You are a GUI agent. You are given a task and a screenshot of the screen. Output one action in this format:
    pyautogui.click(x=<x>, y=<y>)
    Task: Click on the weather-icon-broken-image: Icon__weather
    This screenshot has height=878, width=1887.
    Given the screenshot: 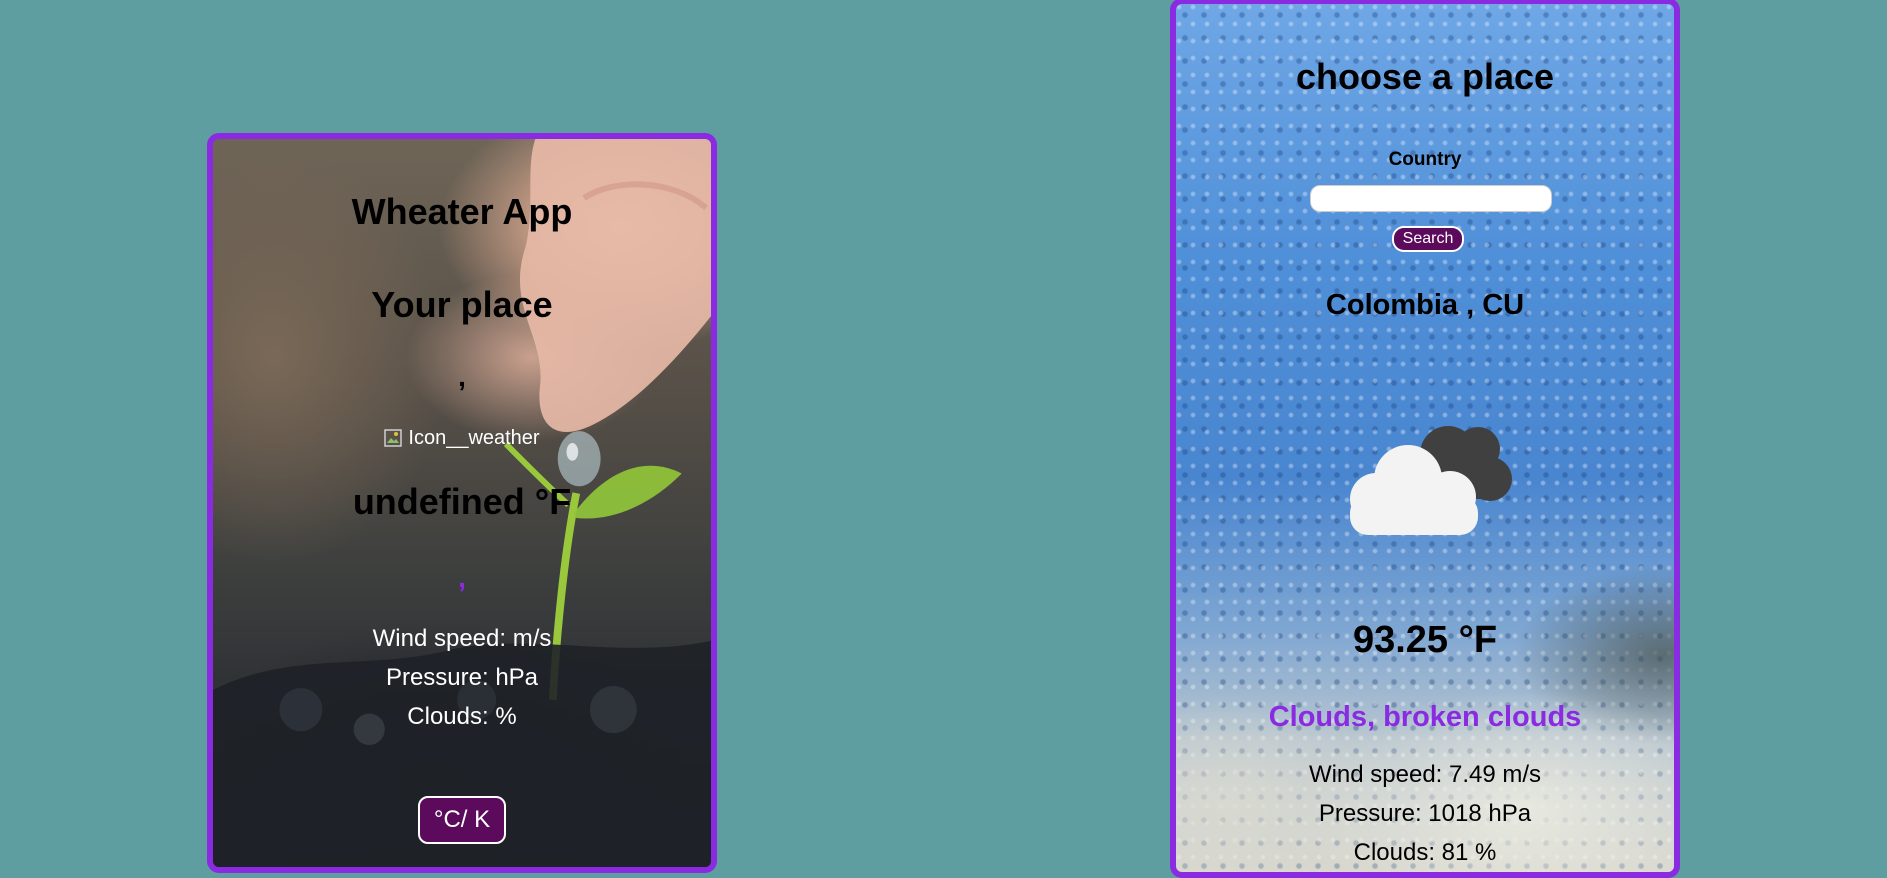 What is the action you would take?
    pyautogui.click(x=462, y=438)
    